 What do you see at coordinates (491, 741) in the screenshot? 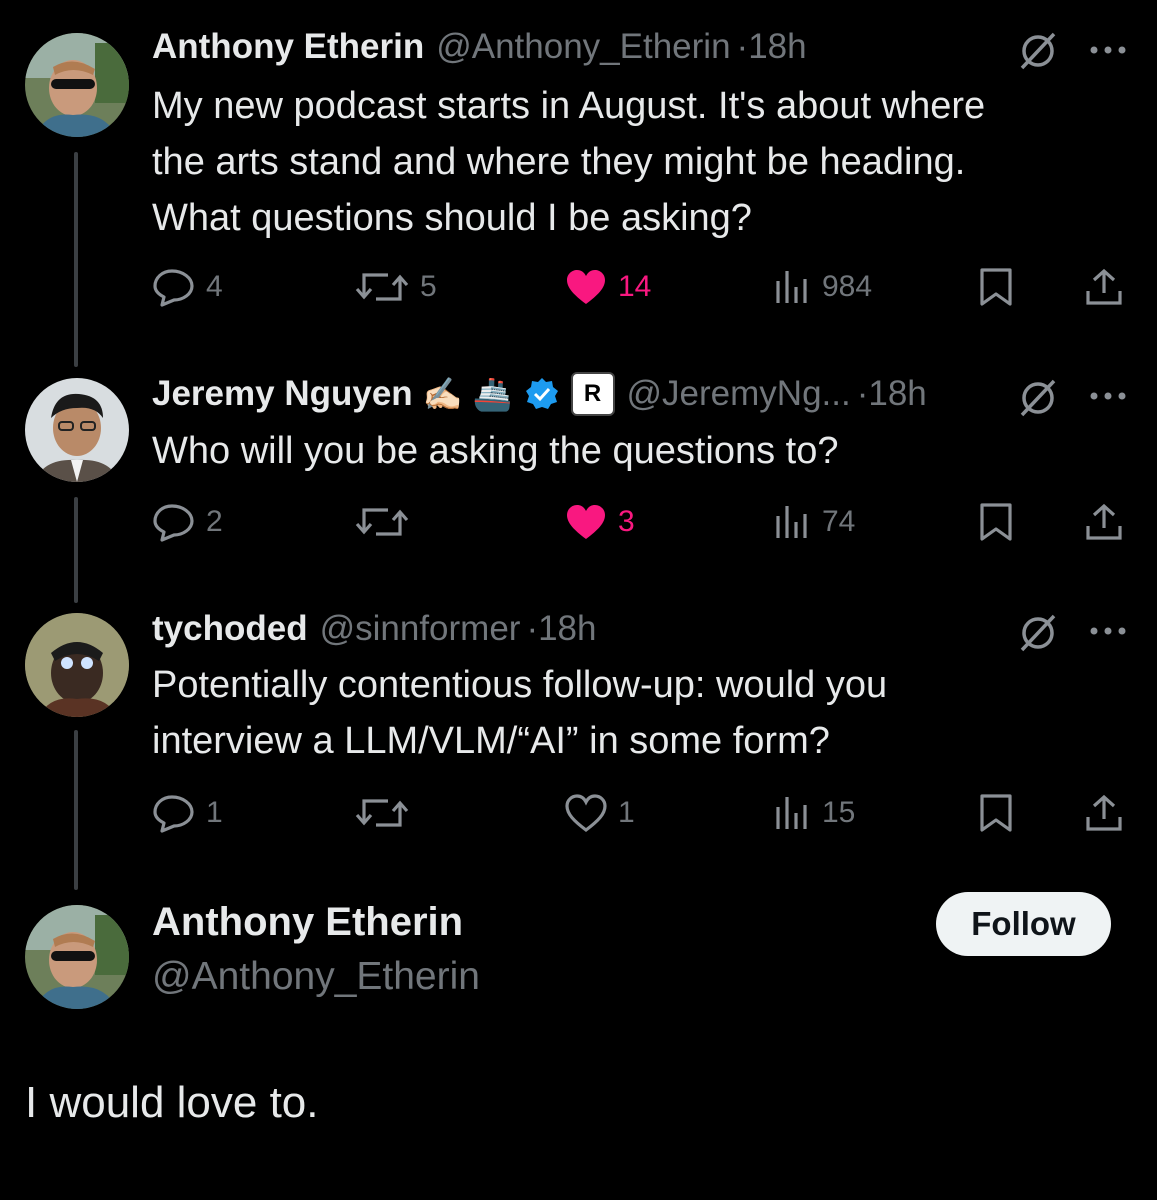
I see `tweet-text-line: interview a LLM/VLM/“AI” in some form?` at bounding box center [491, 741].